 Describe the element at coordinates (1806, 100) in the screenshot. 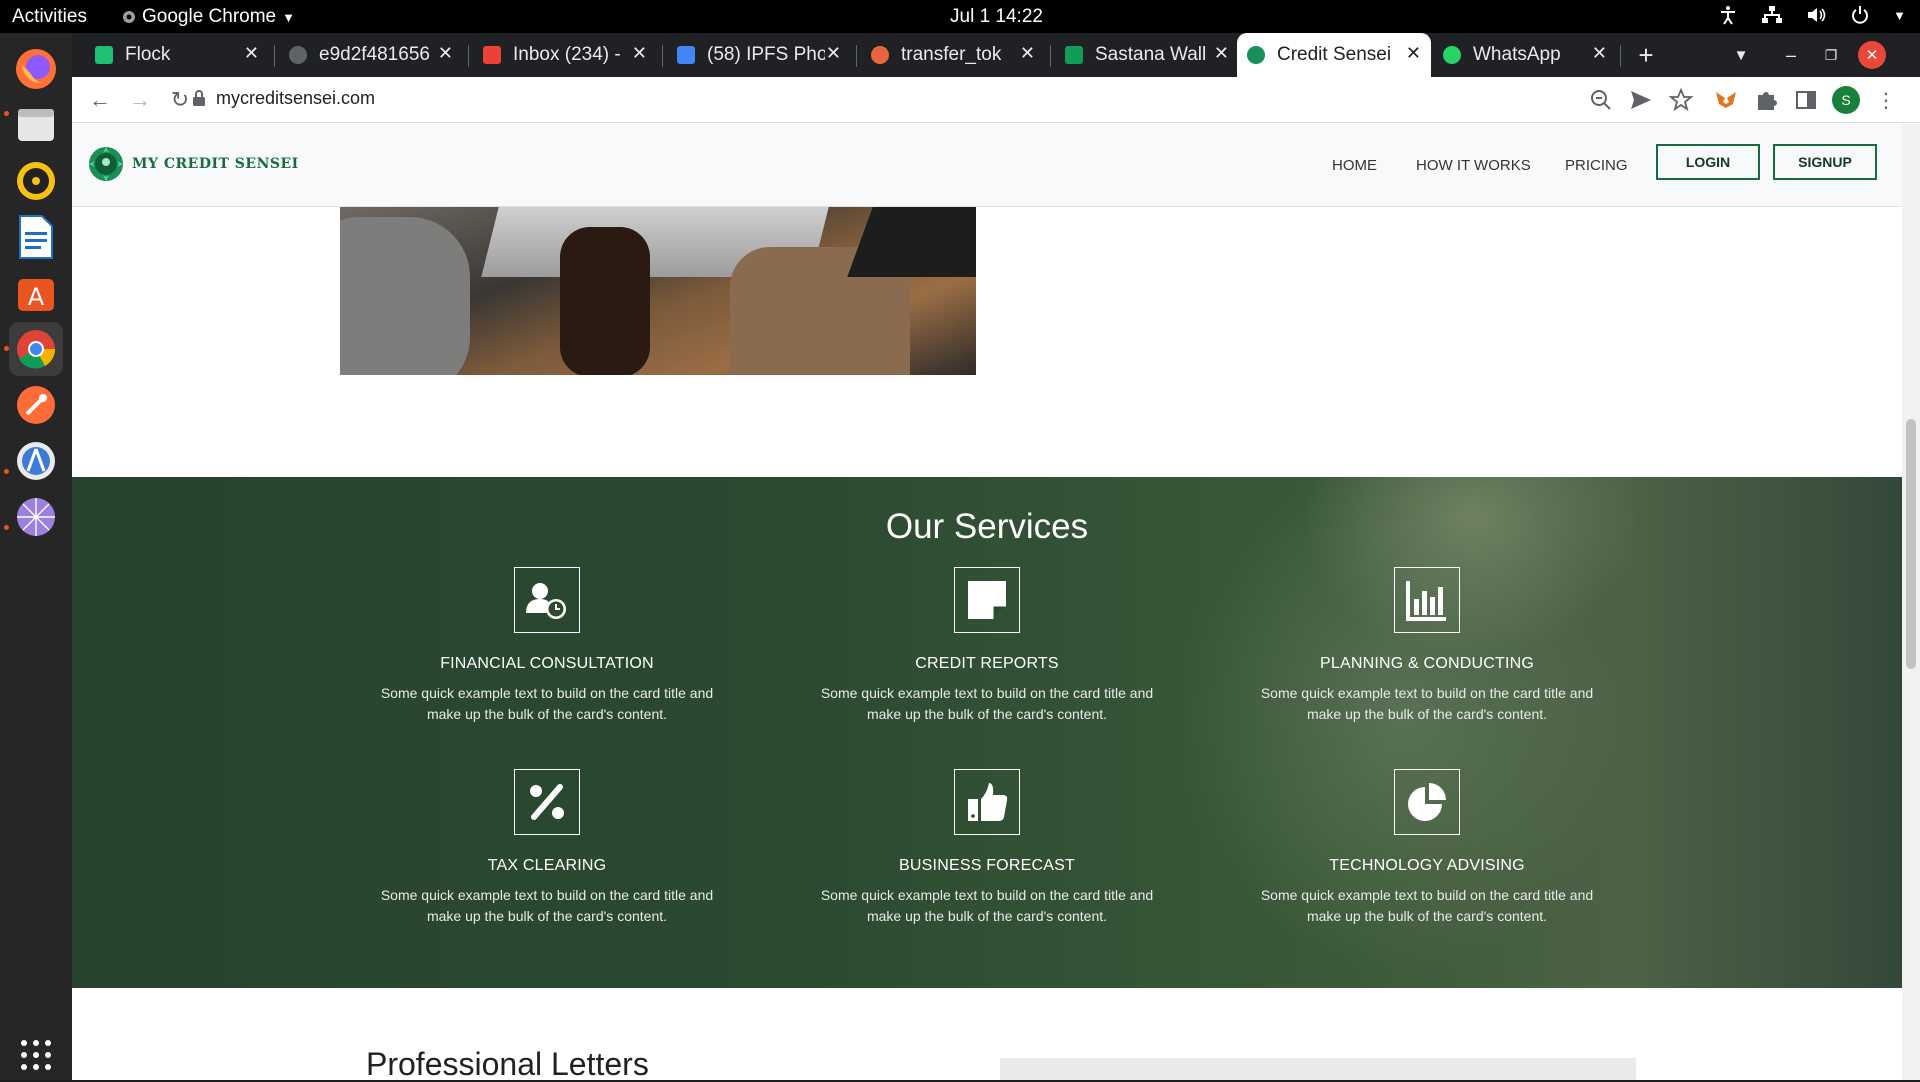

I see `side-panel-icon` at that location.